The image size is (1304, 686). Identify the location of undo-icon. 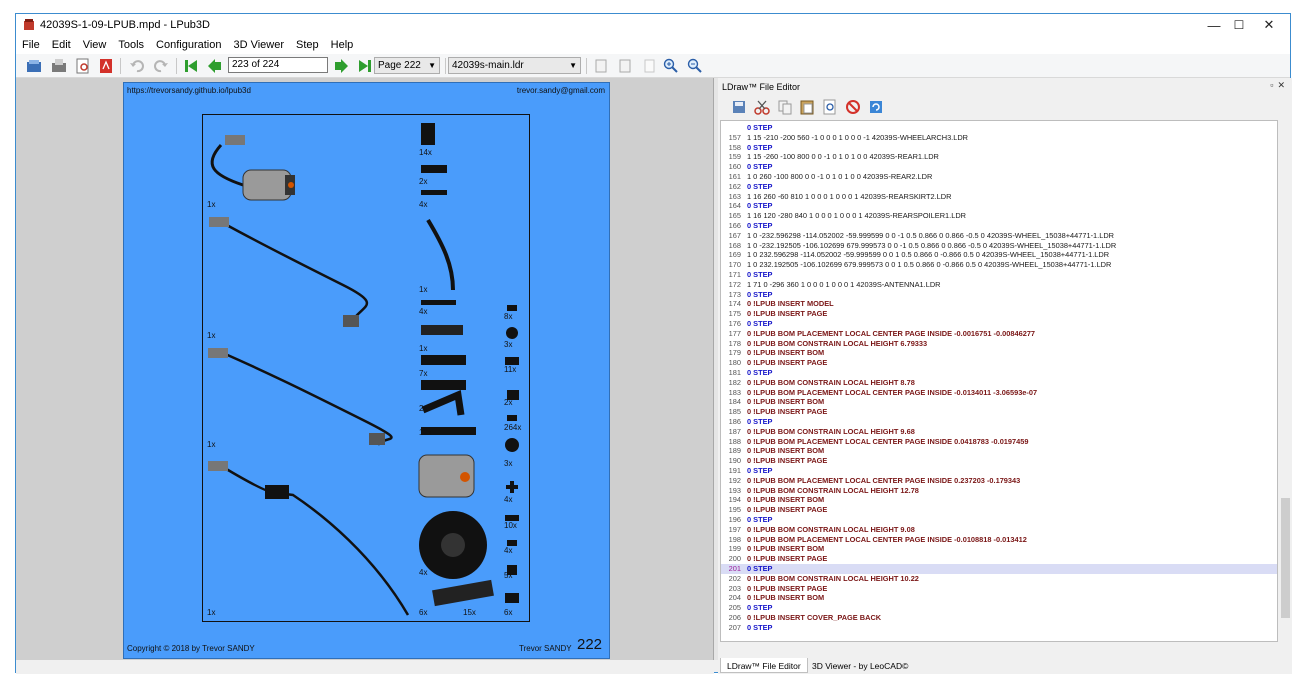
(137, 66).